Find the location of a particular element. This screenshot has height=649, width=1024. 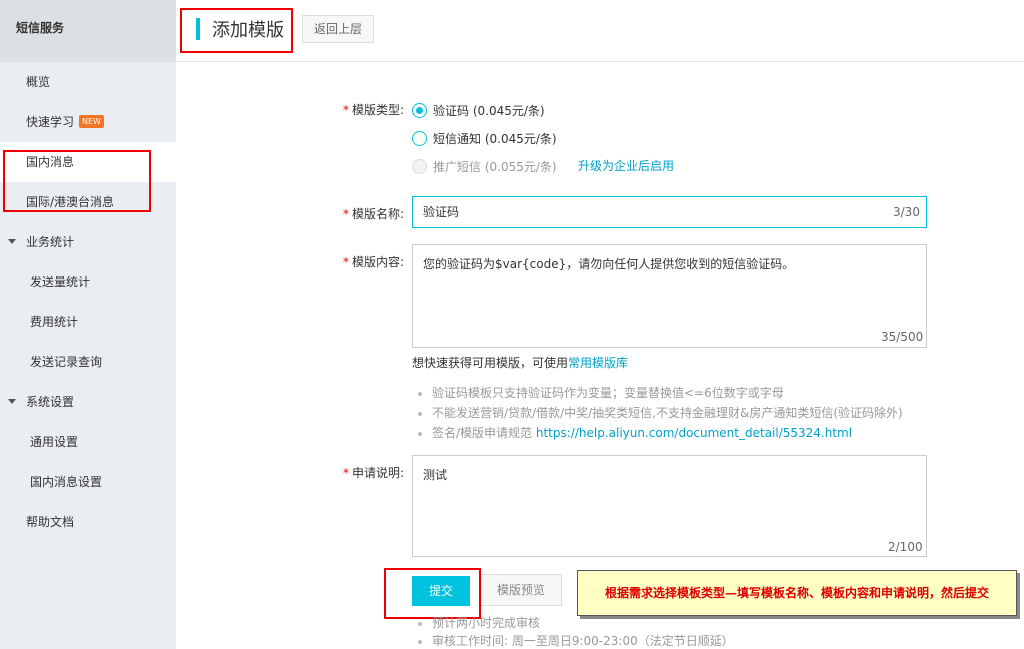

radio-promotion: 推广短信 (0.055元/条) is located at coordinates (484, 166).